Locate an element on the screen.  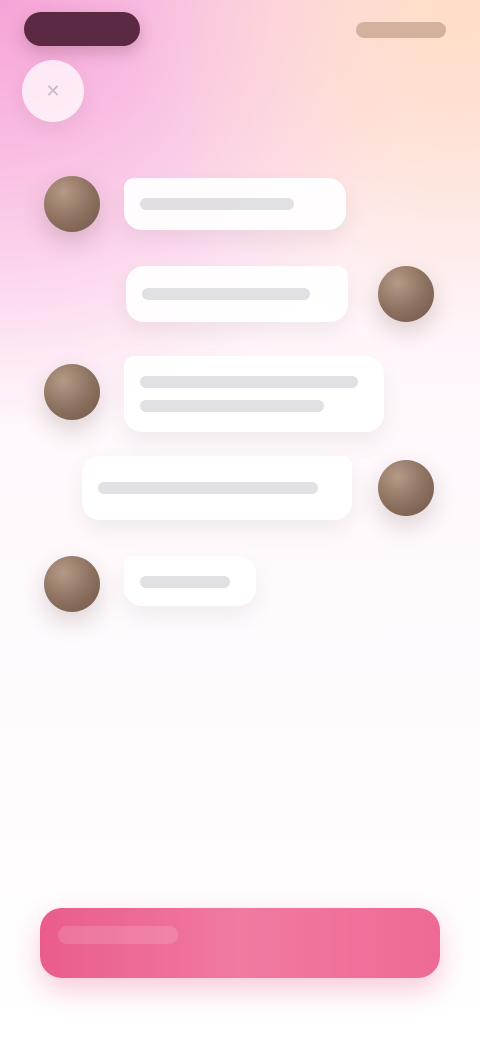
close-icon: ✕ is located at coordinates (53, 91).